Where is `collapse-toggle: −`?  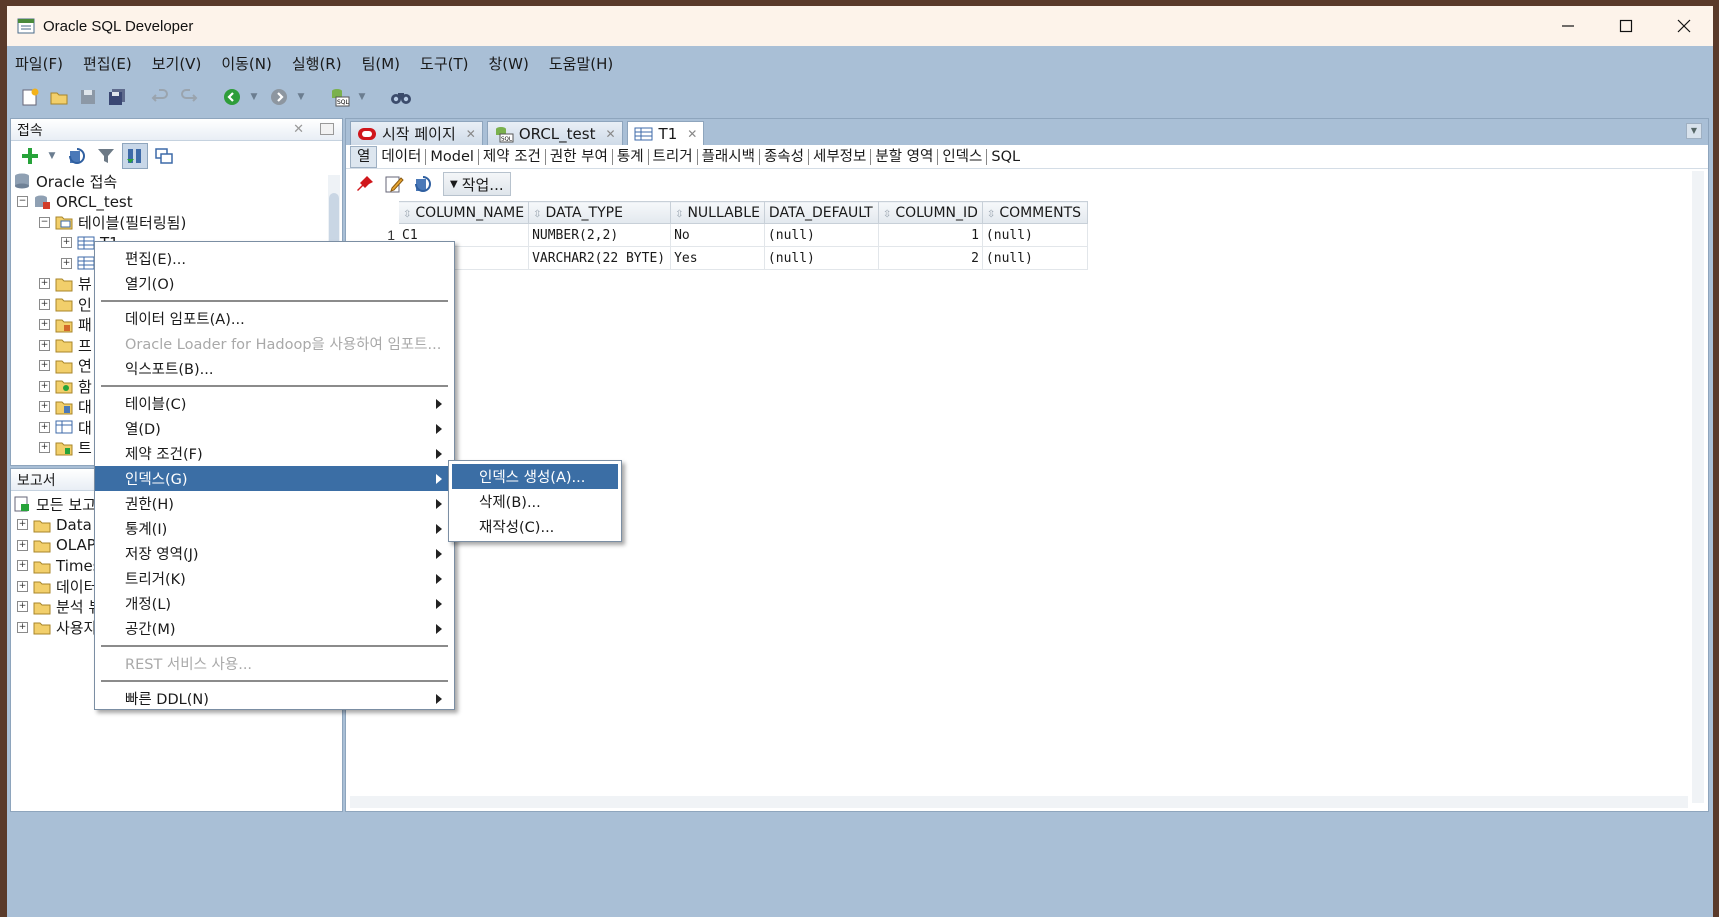
collapse-toggle: − is located at coordinates (22, 202).